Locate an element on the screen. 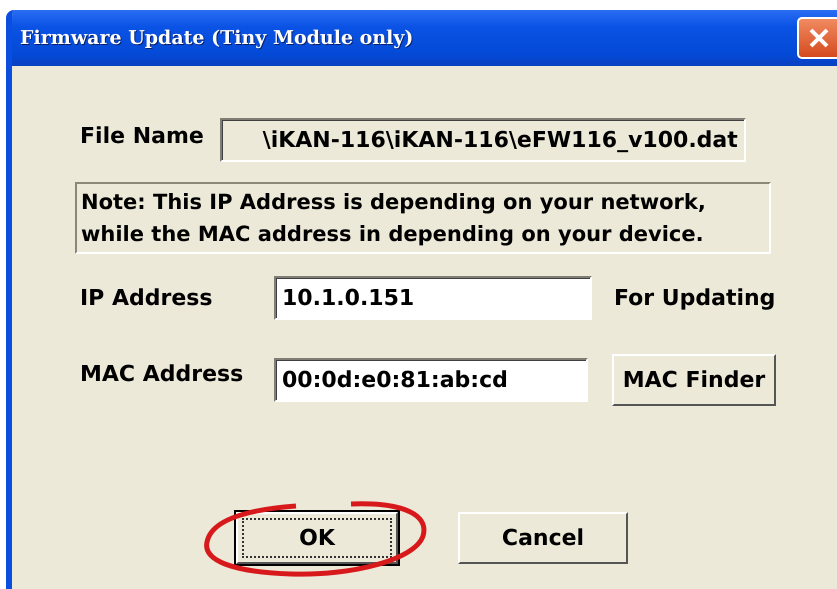 The image size is (837, 589). for-updating-label: For Updating is located at coordinates (695, 298).